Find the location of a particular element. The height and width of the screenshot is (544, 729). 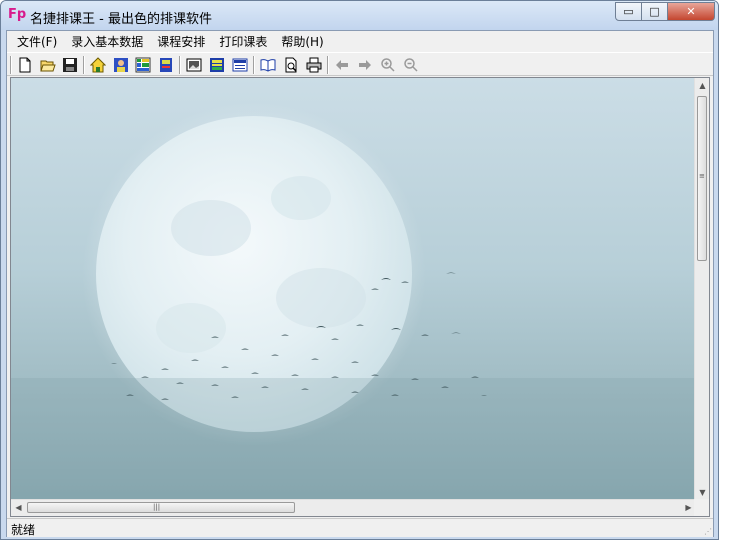

class-book-icon is located at coordinates (166, 64).